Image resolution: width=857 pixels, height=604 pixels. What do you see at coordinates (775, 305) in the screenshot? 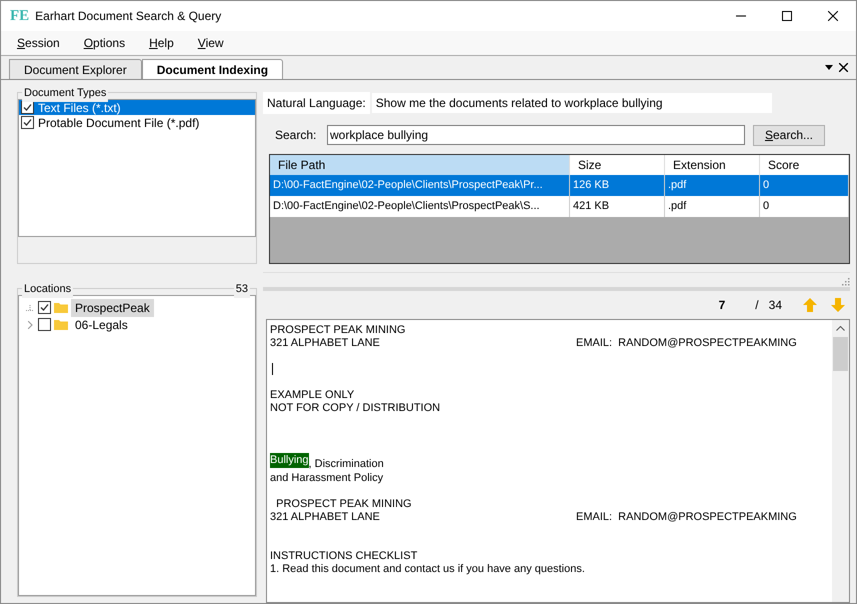
I see `match-total: 34` at bounding box center [775, 305].